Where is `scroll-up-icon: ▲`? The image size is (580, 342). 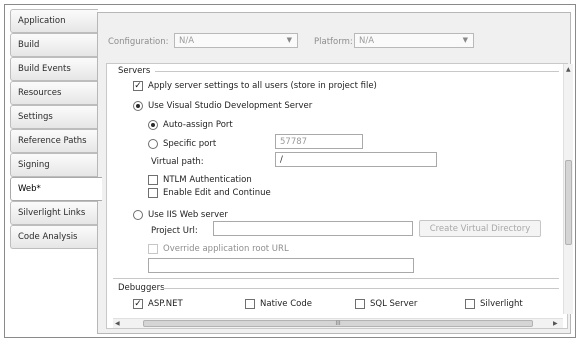
scroll-up-icon: ▲ is located at coordinates (568, 69).